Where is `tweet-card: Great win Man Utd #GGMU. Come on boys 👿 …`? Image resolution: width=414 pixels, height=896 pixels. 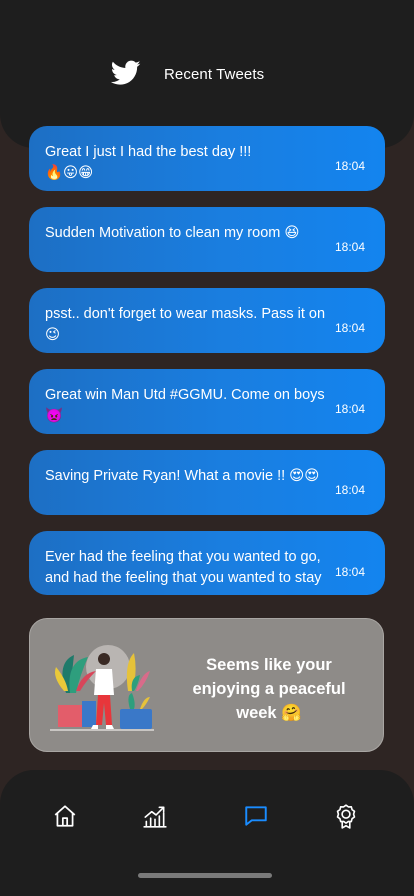 tweet-card: Great win Man Utd #GGMU. Come on boys 👿 … is located at coordinates (207, 401).